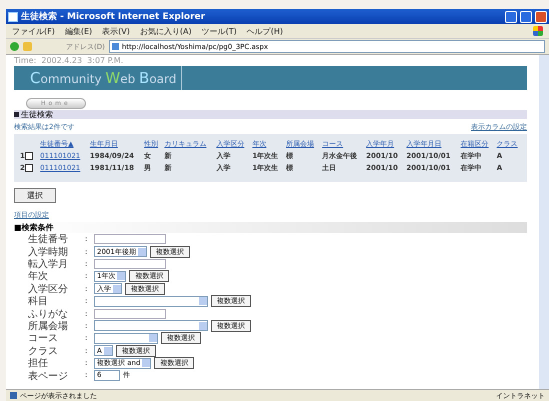 The height and width of the screenshot is (401, 549). I want to click on field-label: 入学時期, so click(48, 252).